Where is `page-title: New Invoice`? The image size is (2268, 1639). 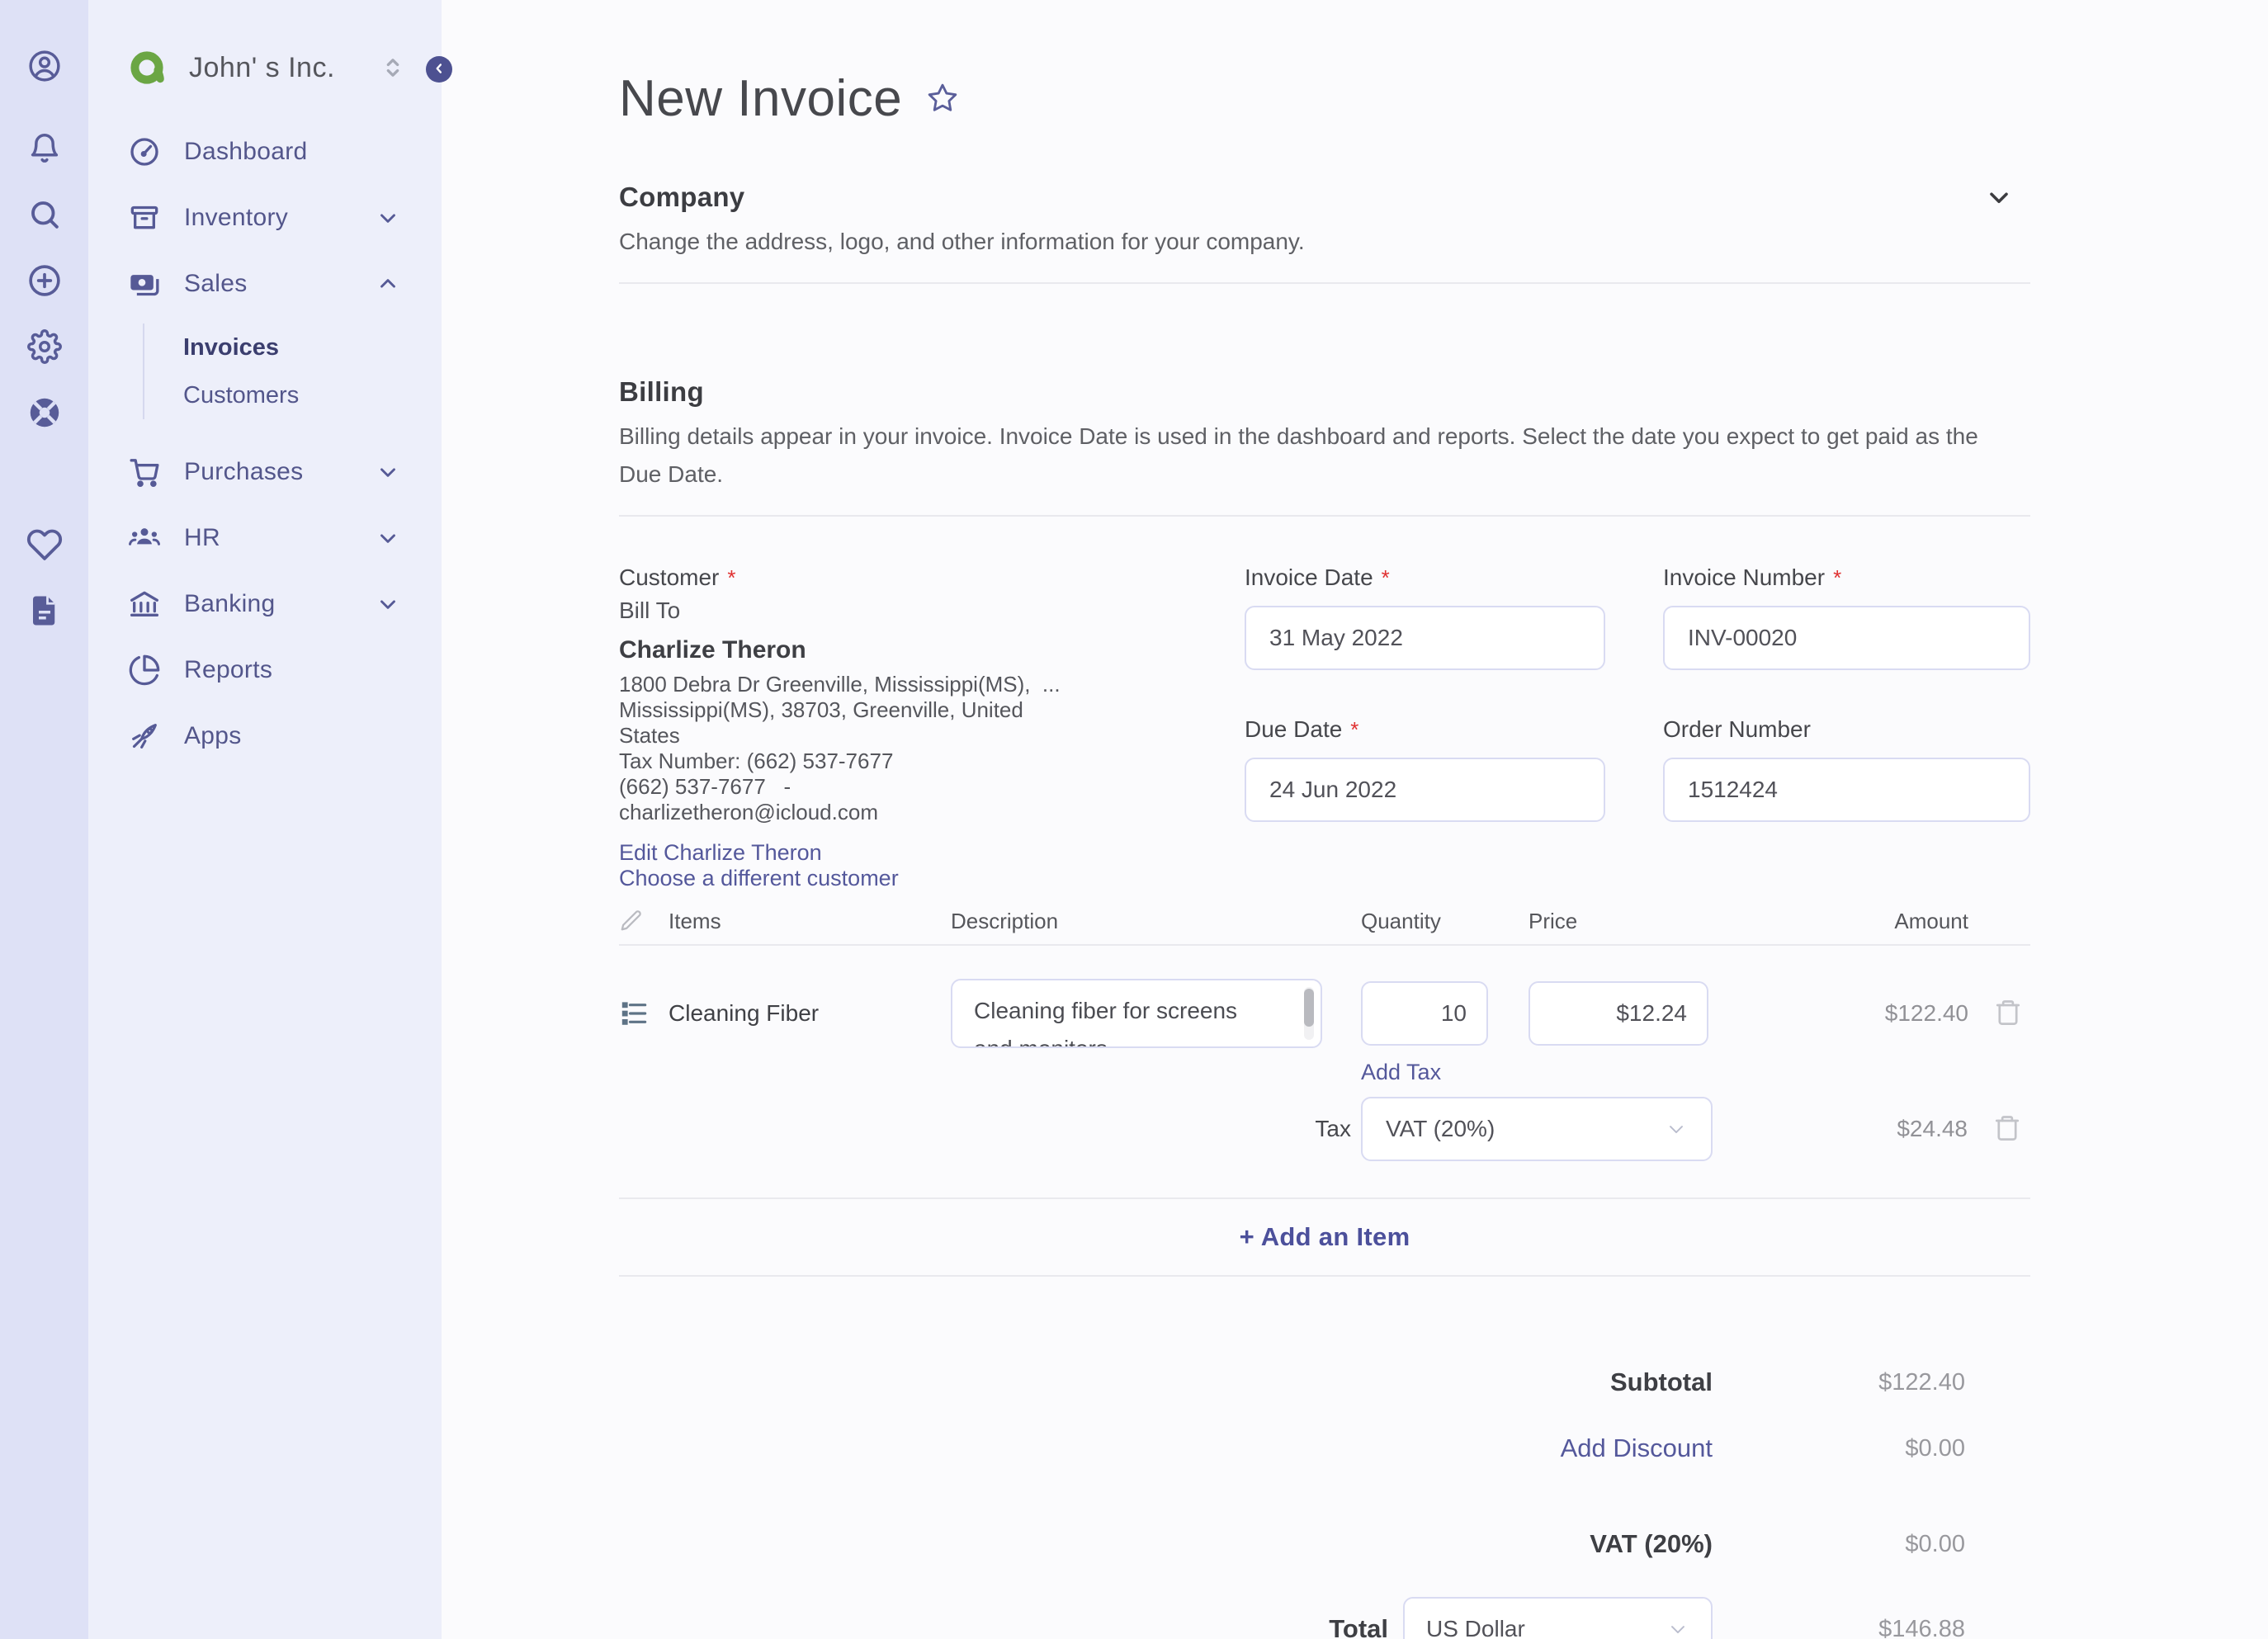
page-title: New Invoice is located at coordinates (761, 98).